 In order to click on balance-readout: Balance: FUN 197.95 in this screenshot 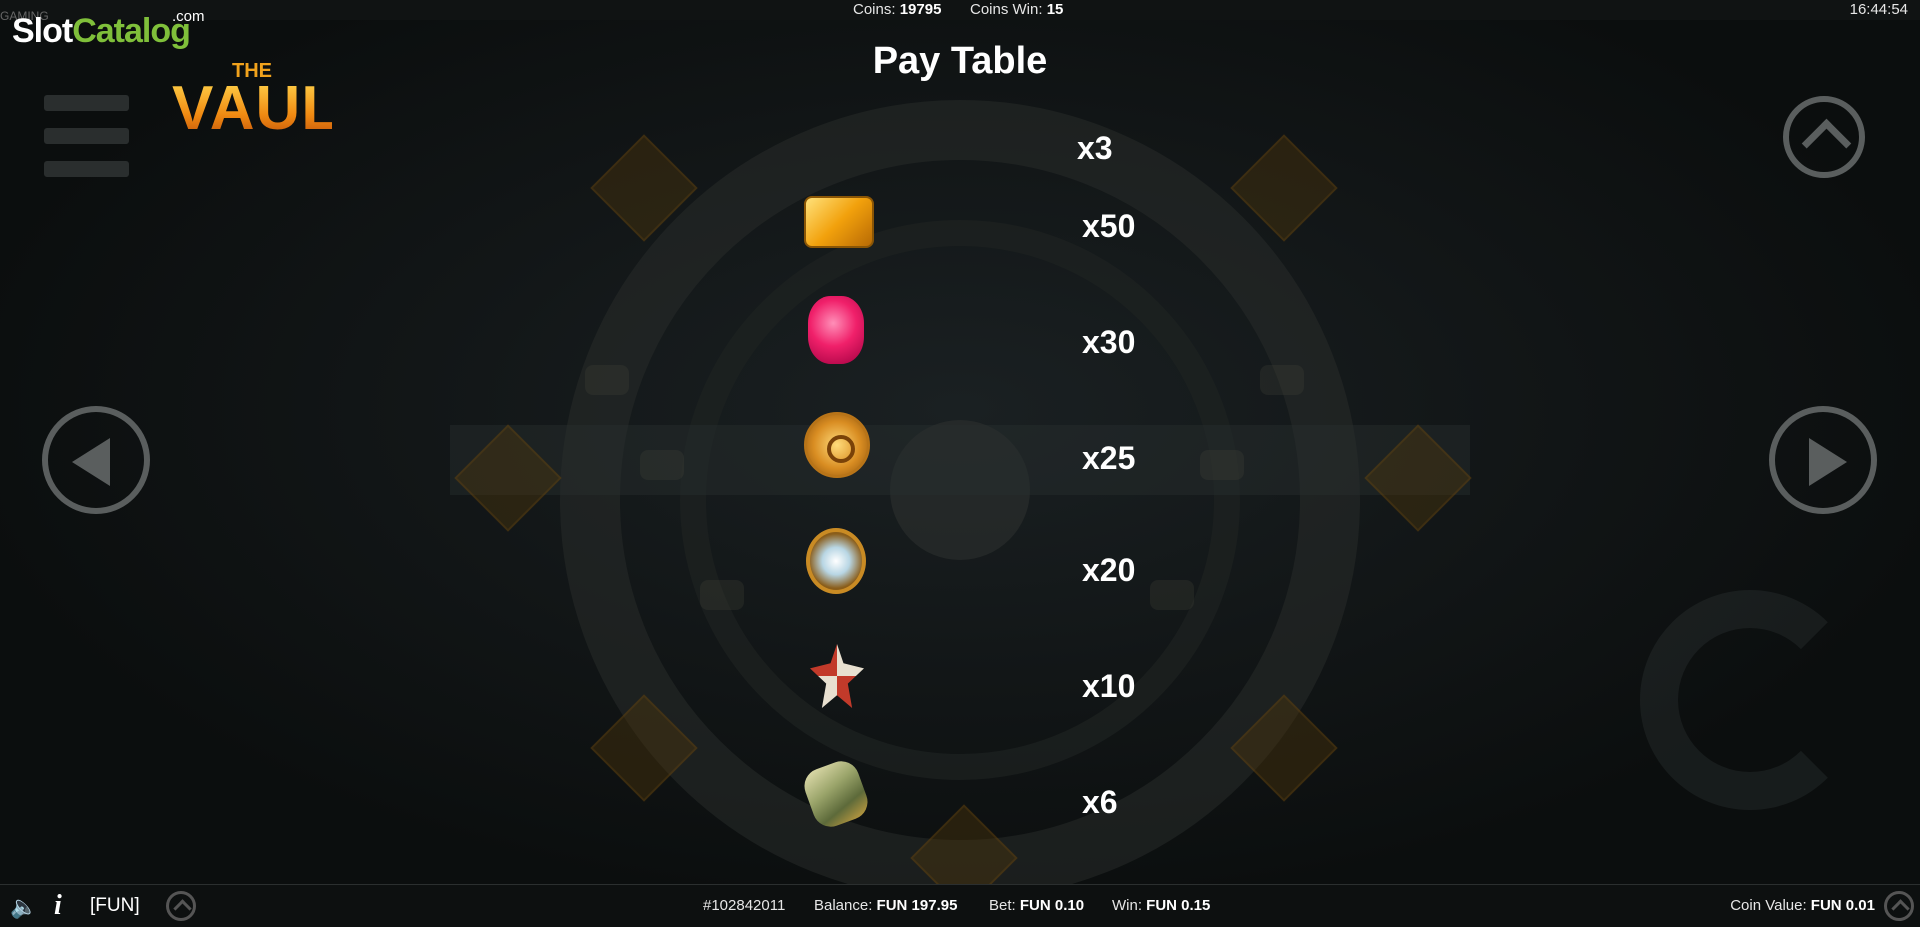, I will do `click(885, 906)`.